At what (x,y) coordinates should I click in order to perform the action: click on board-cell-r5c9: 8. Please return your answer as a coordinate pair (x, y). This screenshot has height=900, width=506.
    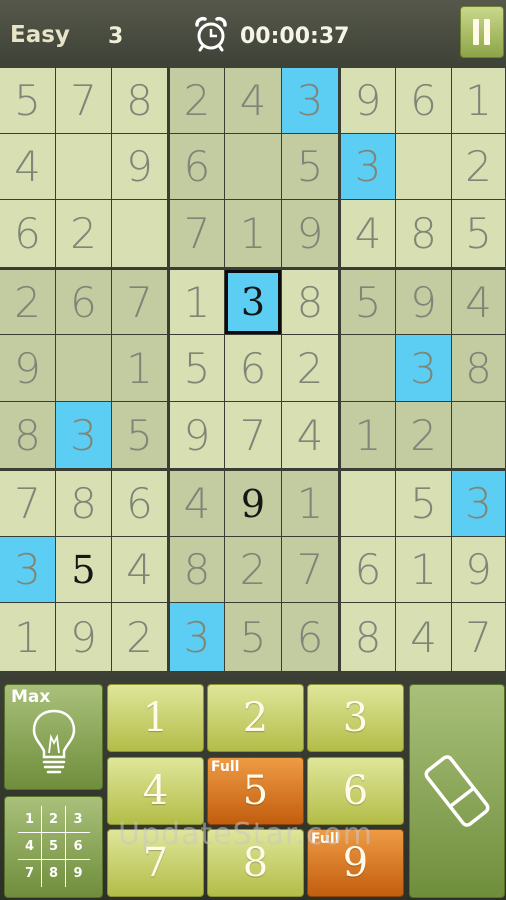
    Looking at the image, I should click on (478, 368).